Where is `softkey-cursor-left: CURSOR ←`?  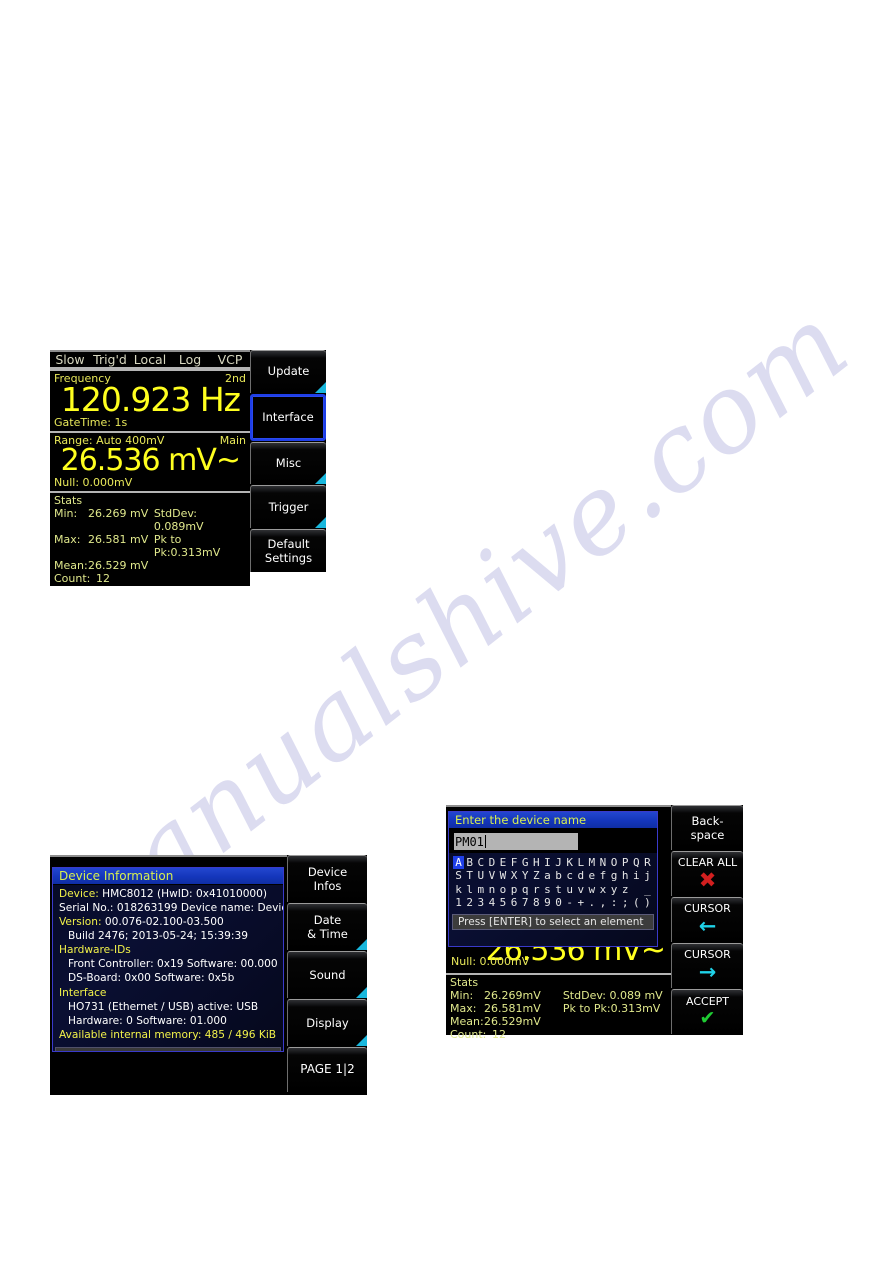
softkey-cursor-left: CURSOR ← is located at coordinates (707, 919).